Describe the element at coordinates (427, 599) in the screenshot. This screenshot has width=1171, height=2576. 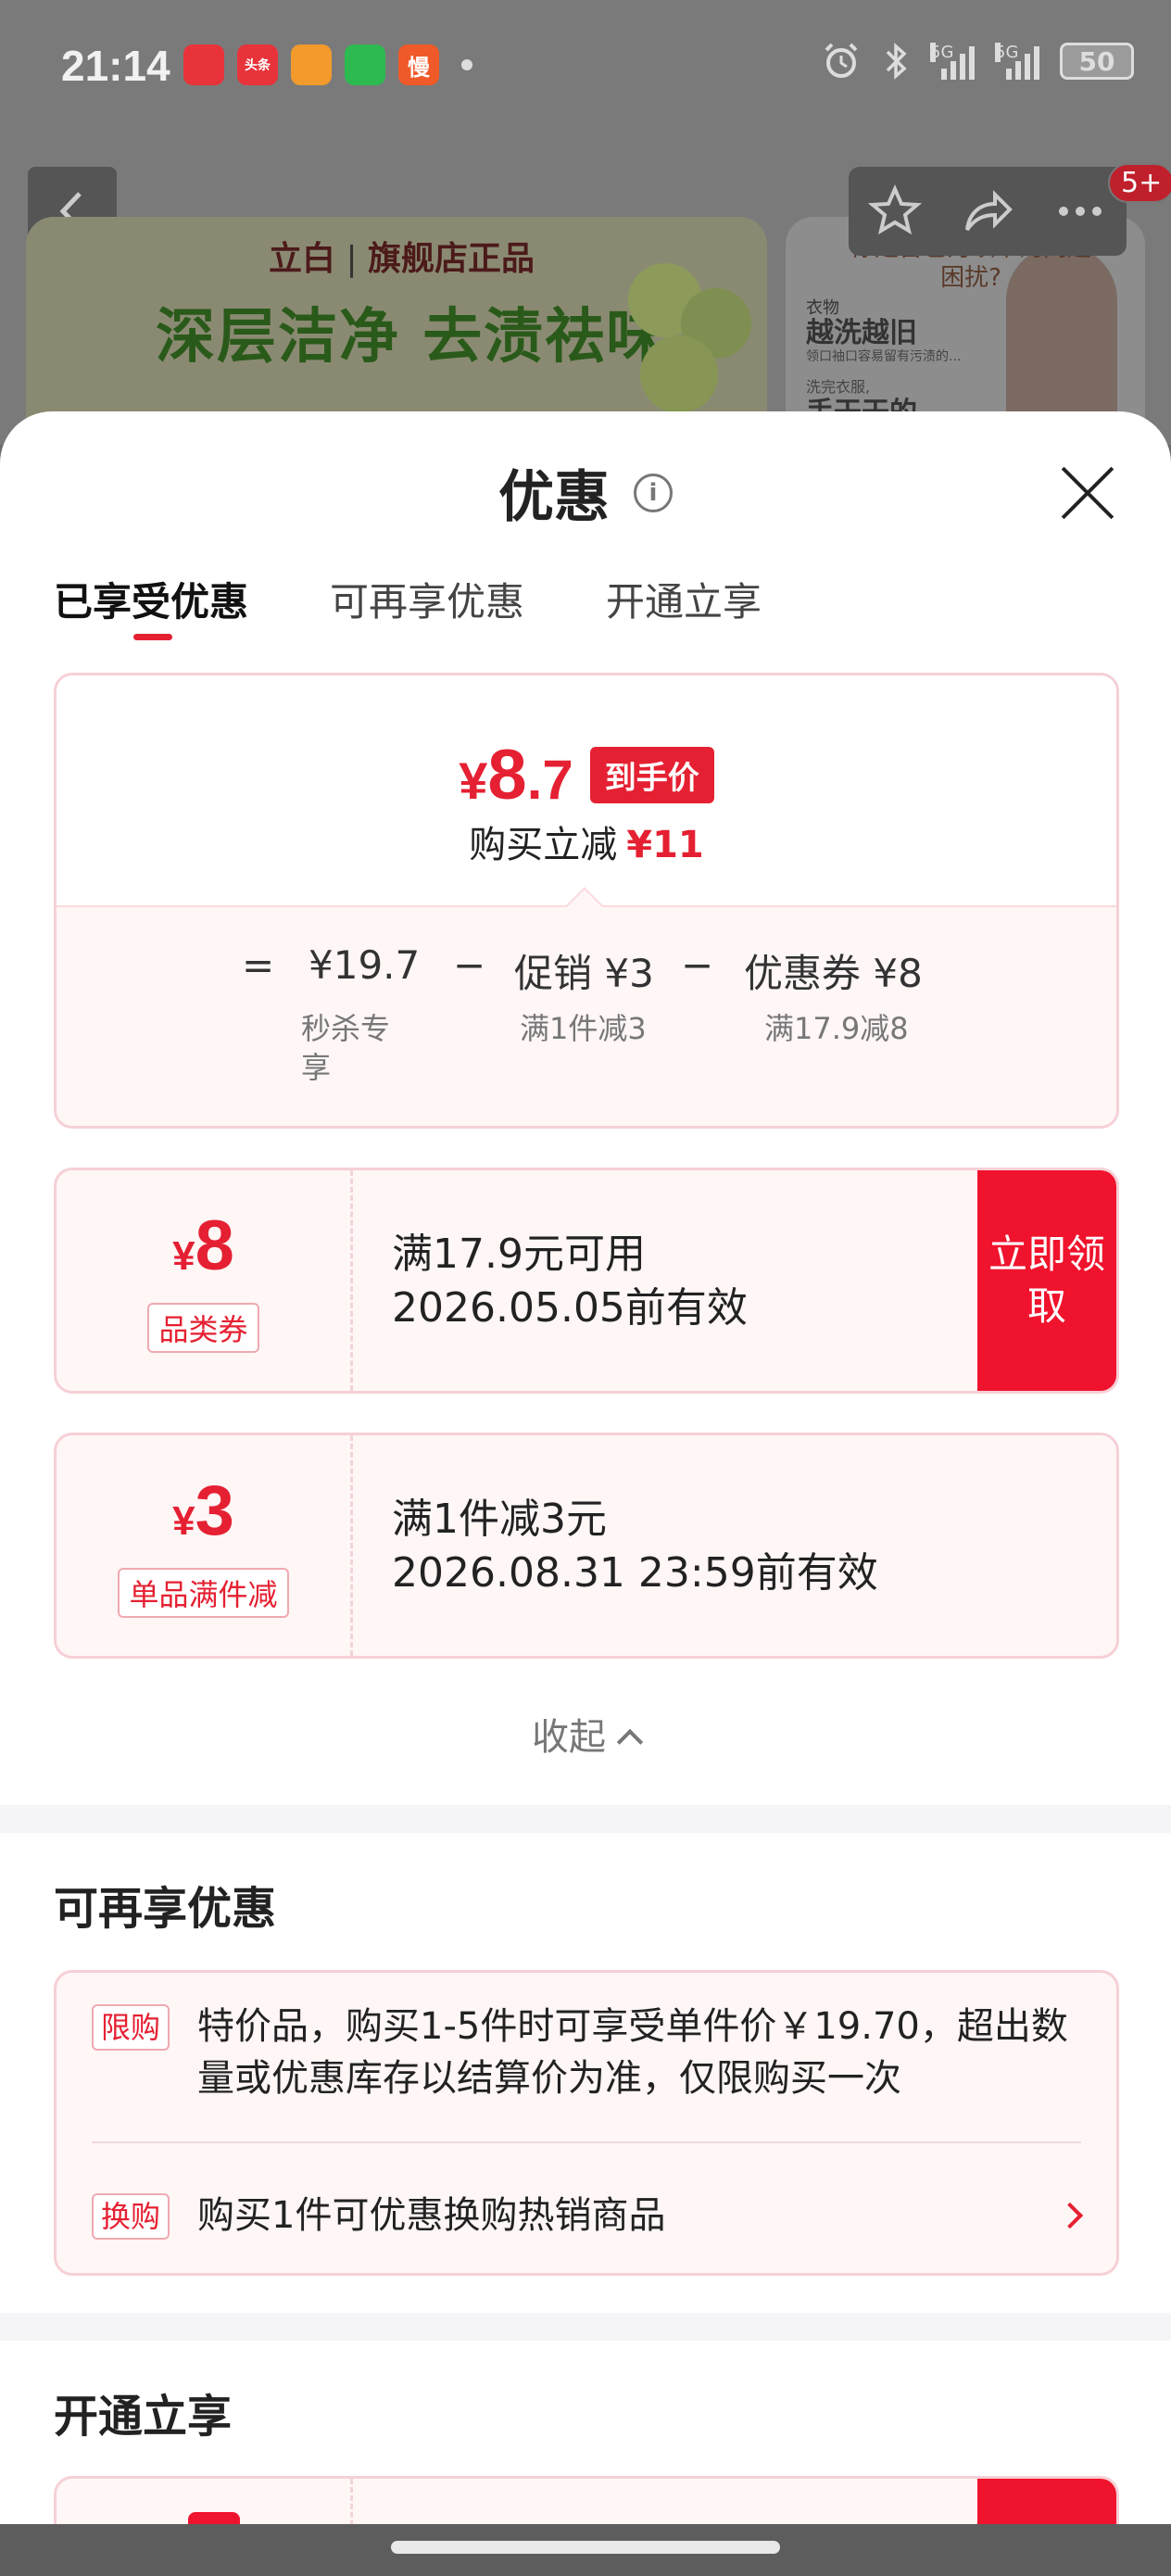
I see `tab-more-discounts: 可再享优惠` at that location.